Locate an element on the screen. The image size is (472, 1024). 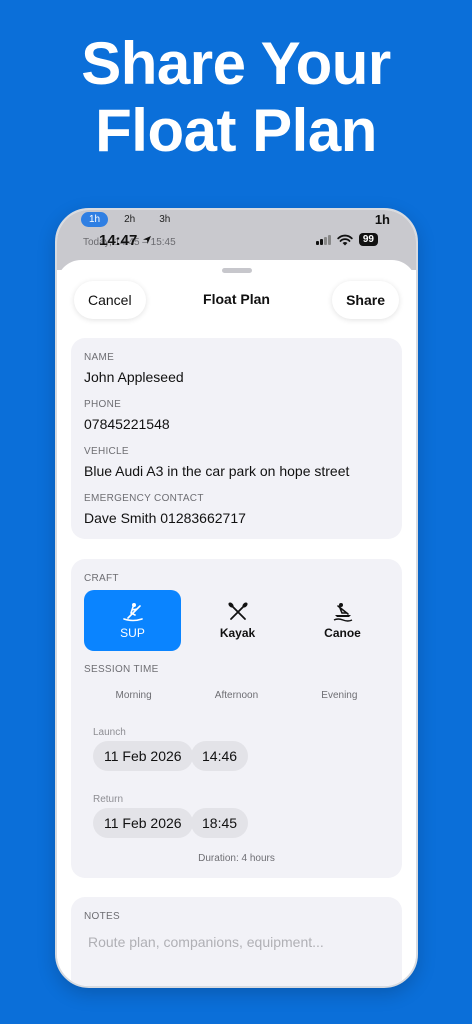
phone-label: PHONE is located at coordinates (103, 404).